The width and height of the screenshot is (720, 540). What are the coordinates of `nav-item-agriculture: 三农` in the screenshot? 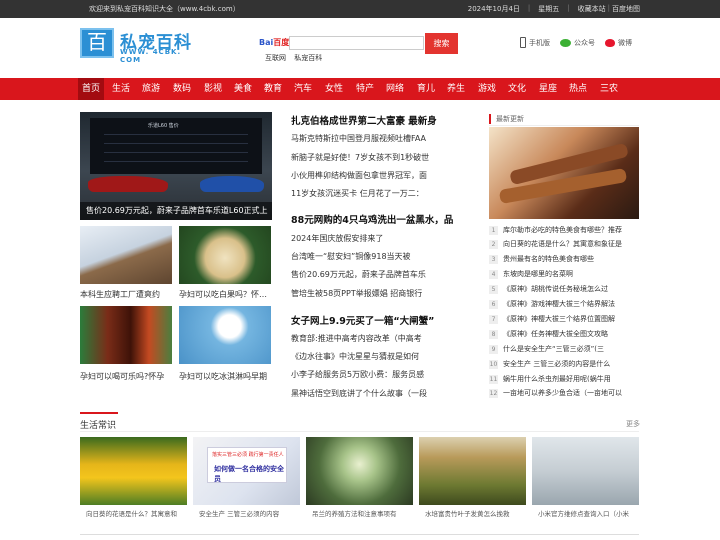 It's located at (609, 89).